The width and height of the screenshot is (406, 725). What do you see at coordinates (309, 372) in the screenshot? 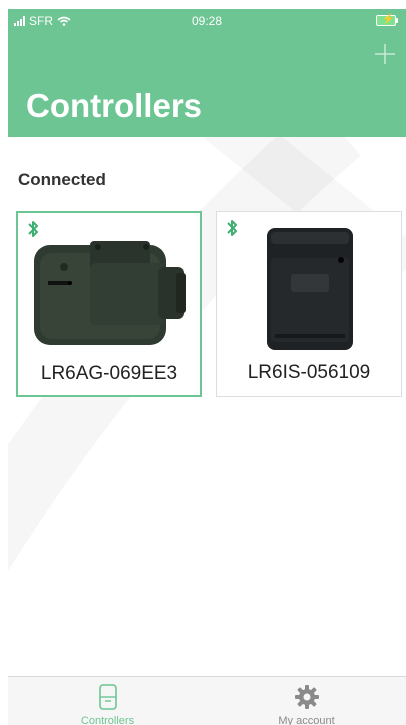
I see `controller-name: LR6IS-056109` at bounding box center [309, 372].